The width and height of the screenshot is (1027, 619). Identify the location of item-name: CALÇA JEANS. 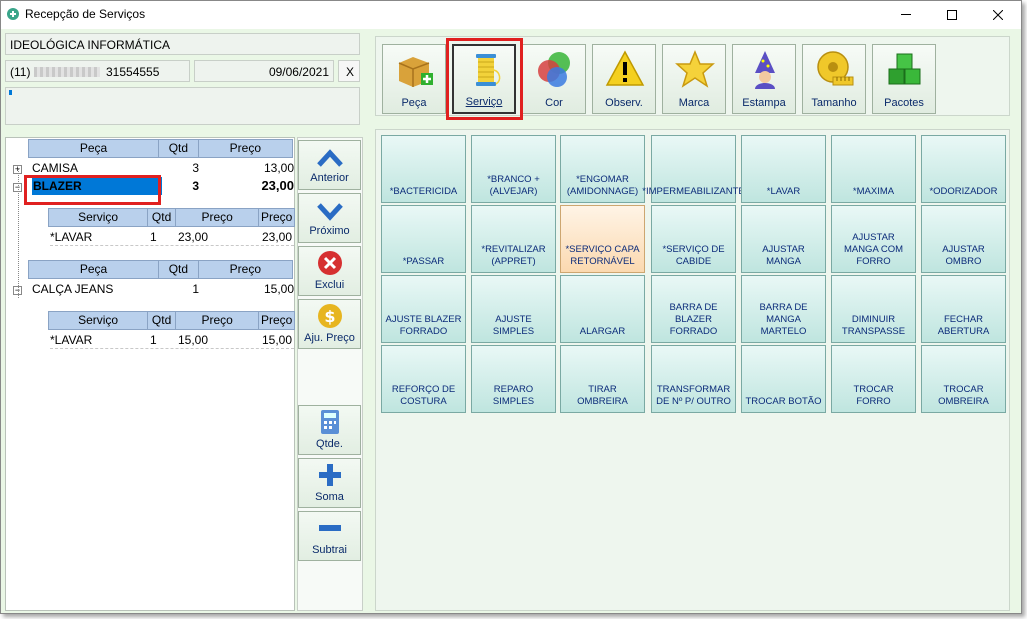
(73, 289).